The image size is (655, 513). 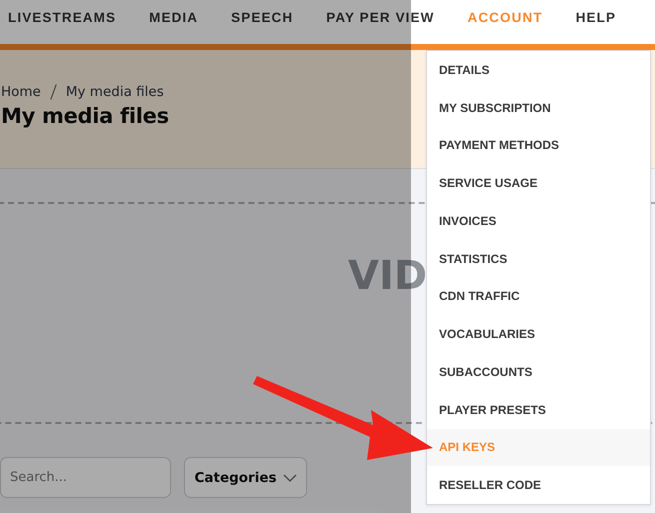 I want to click on menu-item: INVOICES, so click(x=538, y=221).